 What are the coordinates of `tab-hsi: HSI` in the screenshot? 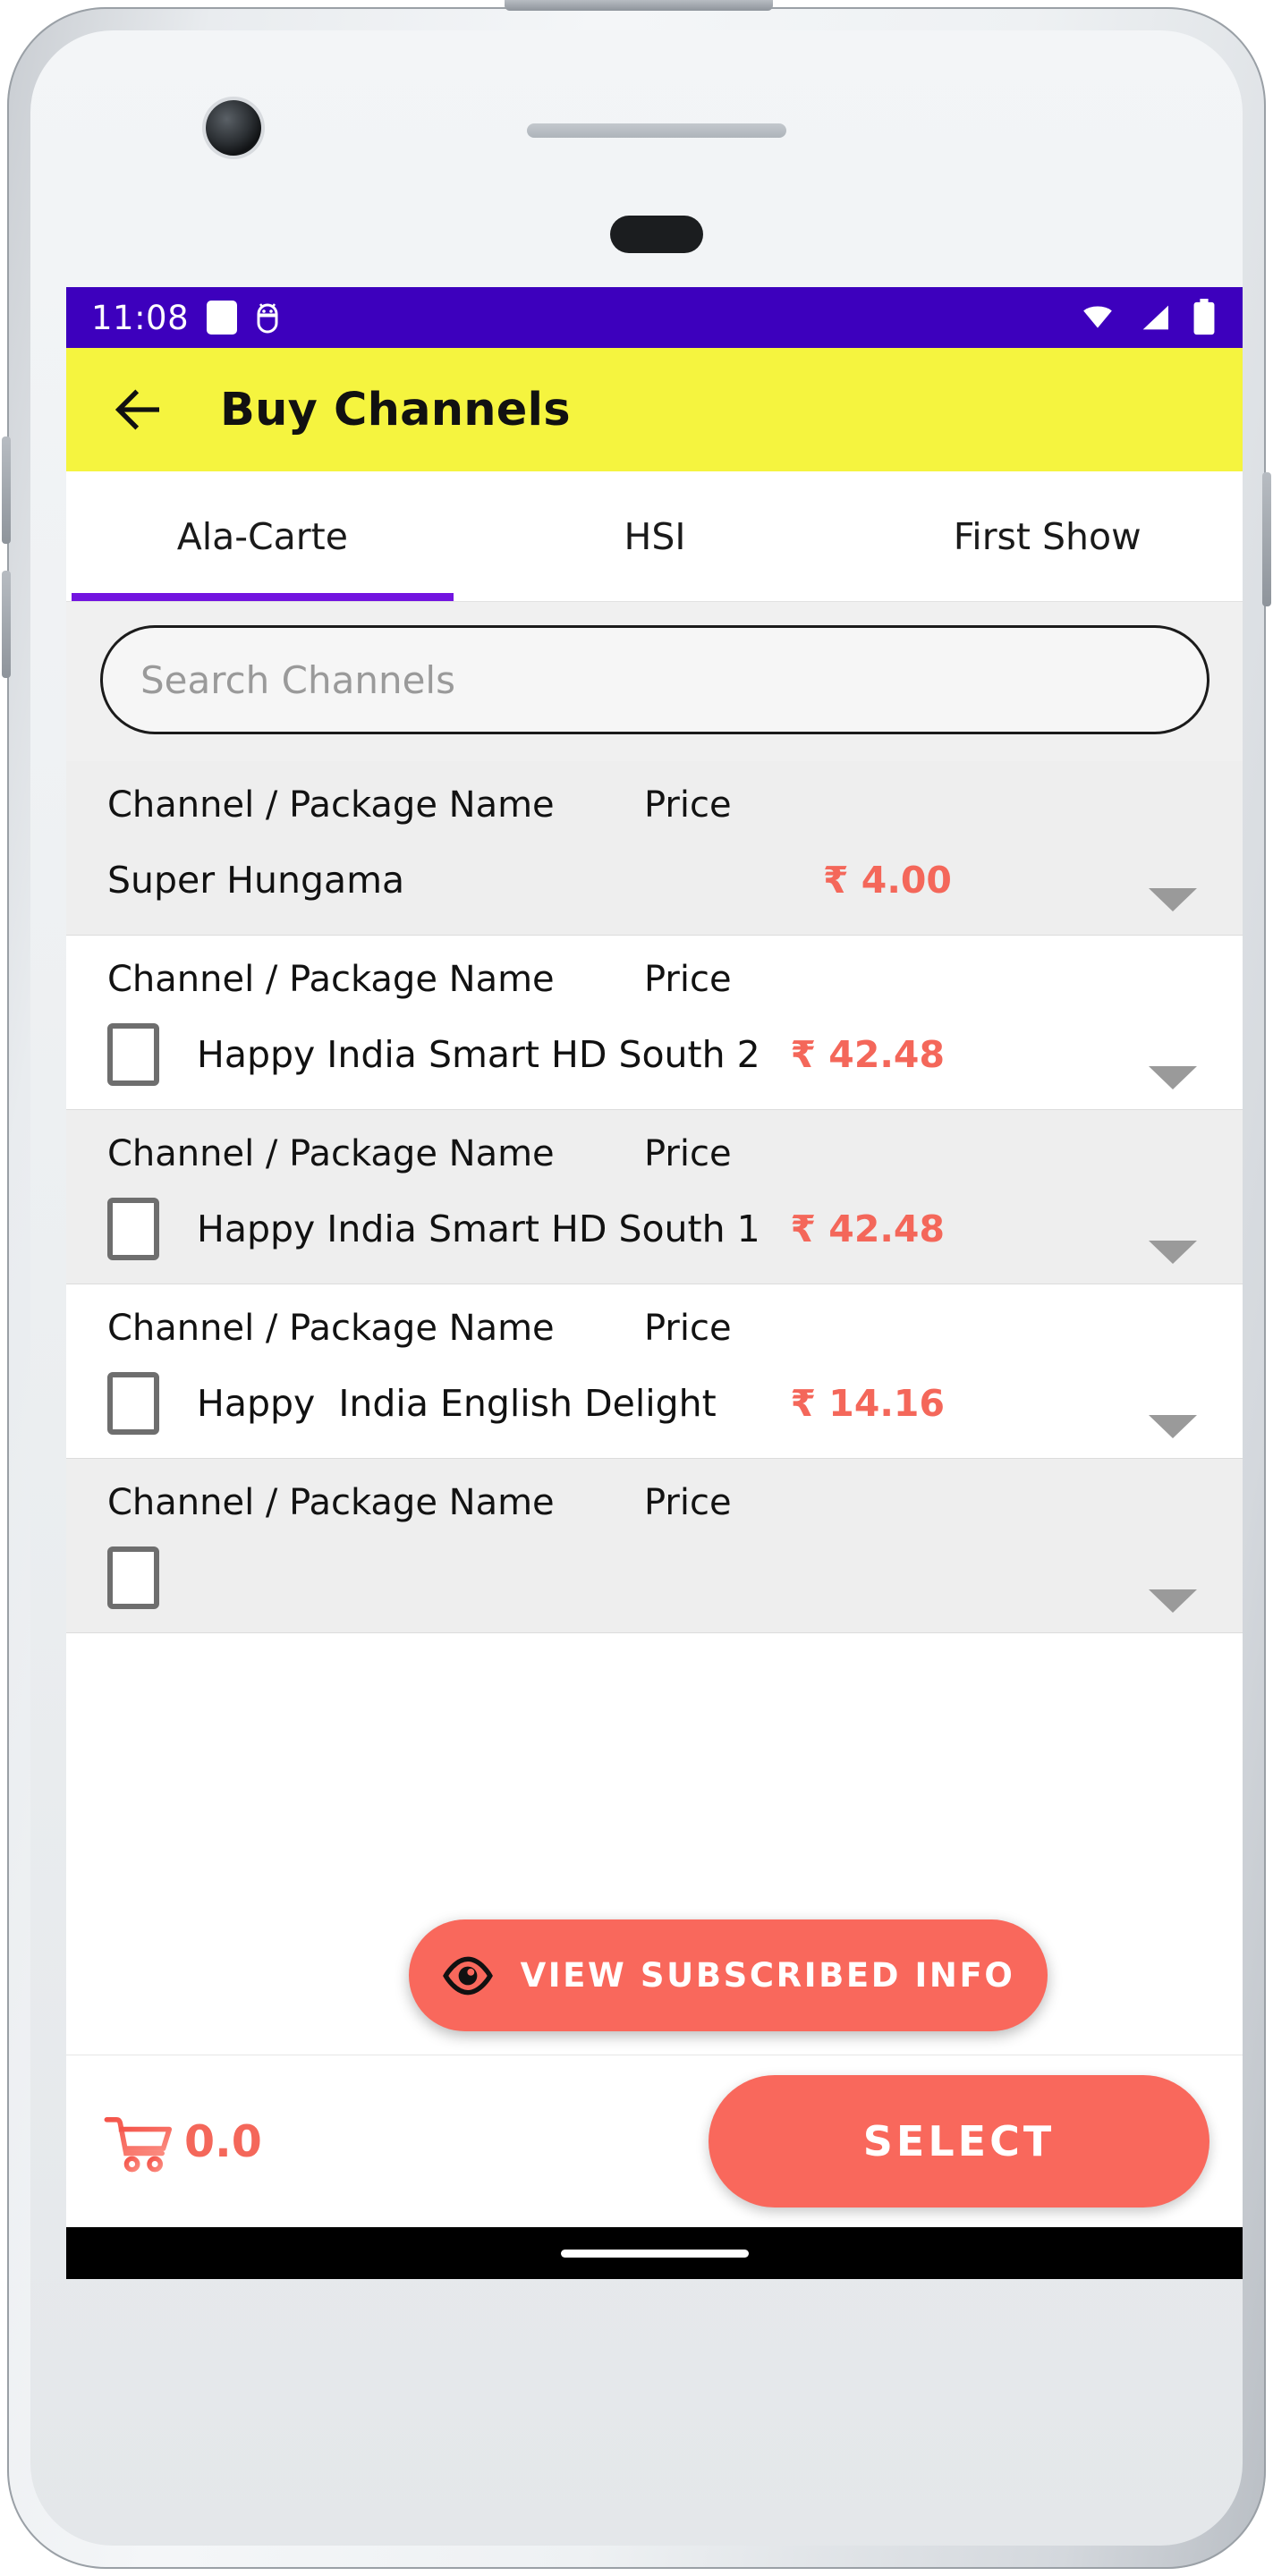 It's located at (655, 536).